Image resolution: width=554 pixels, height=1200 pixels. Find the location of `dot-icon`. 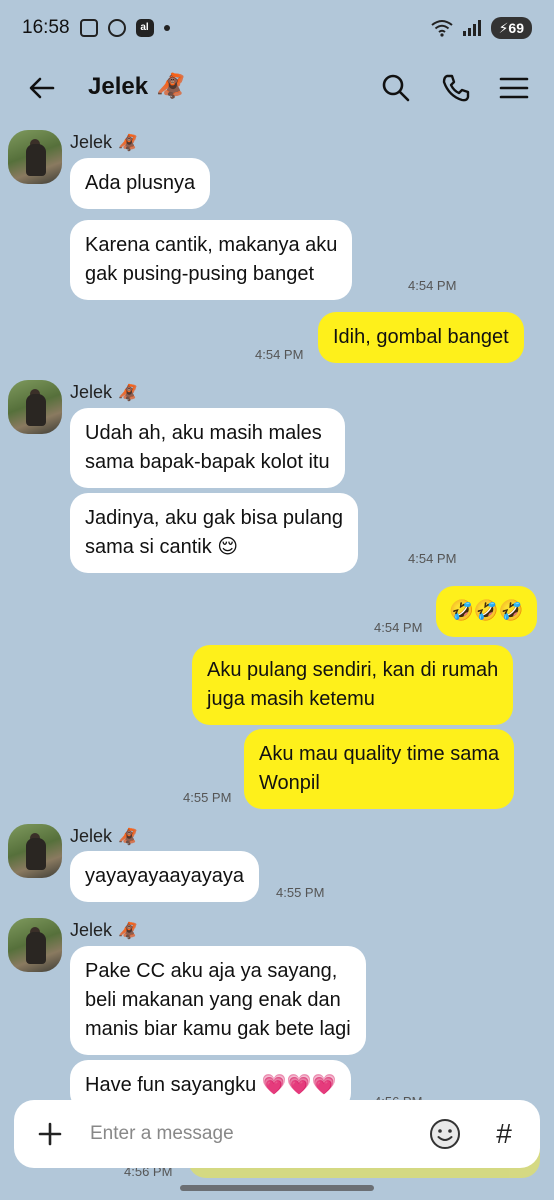

dot-icon is located at coordinates (166, 28).